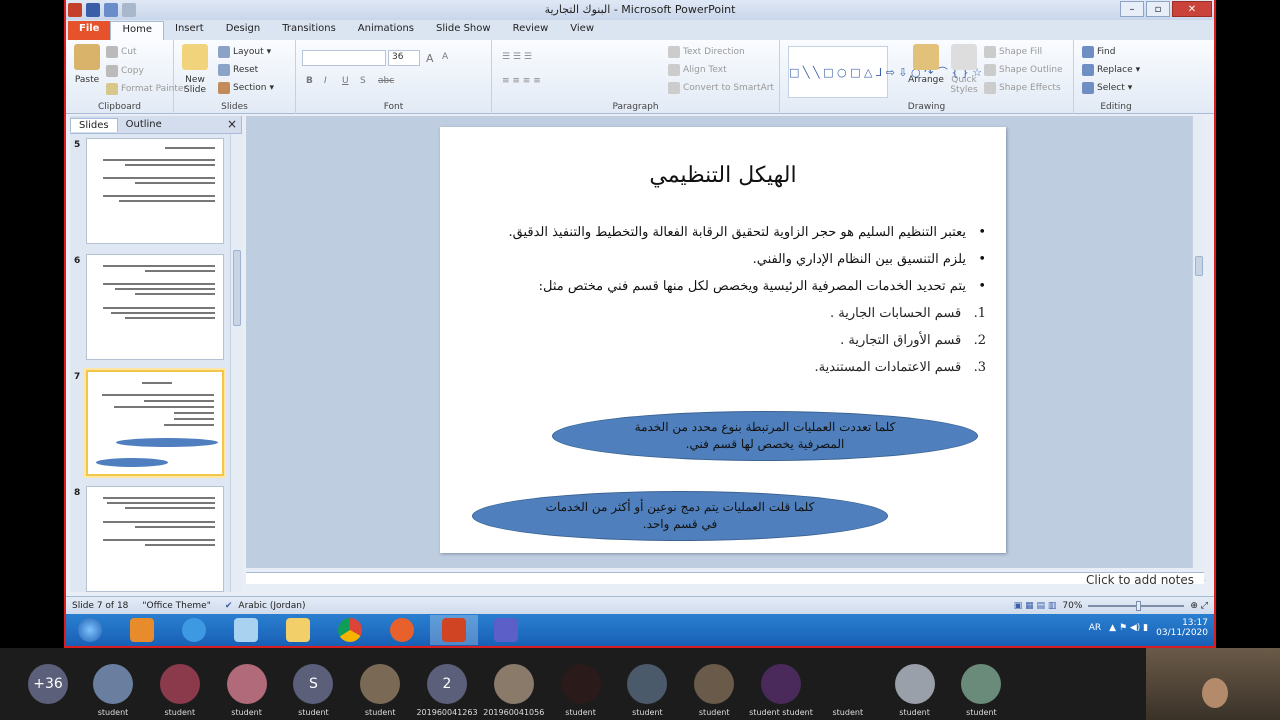 The height and width of the screenshot is (720, 1280). Describe the element at coordinates (1035, 606) in the screenshot. I see `view-buttons: ▣ ▦ ▤ ▥` at that location.